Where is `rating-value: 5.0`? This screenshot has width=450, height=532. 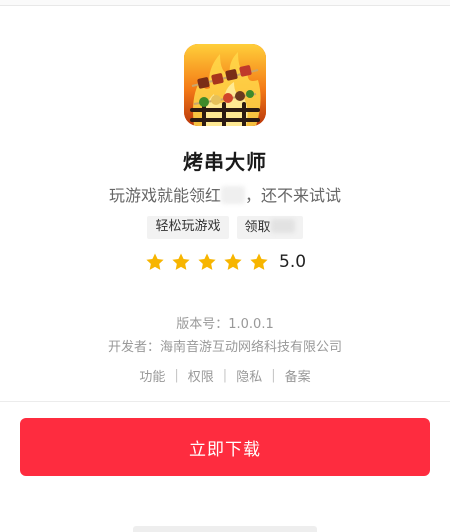 rating-value: 5.0 is located at coordinates (293, 262).